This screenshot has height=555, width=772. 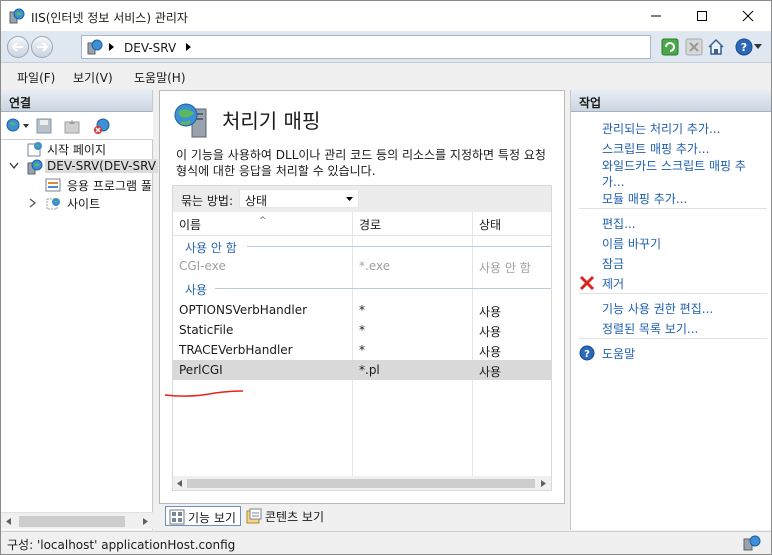 What do you see at coordinates (670, 47) in the screenshot?
I see `refresh-icon` at bounding box center [670, 47].